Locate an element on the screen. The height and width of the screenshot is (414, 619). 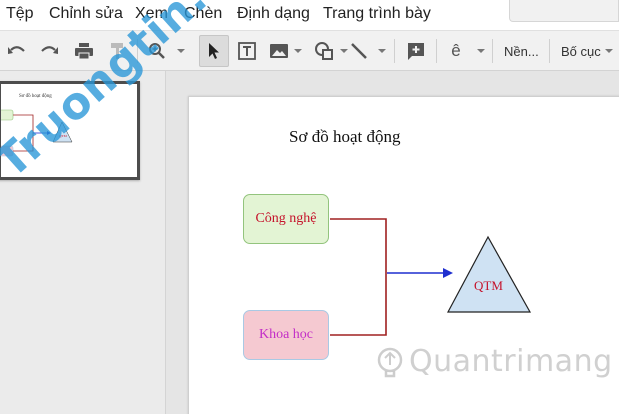
image-dropdown-caret is located at coordinates (298, 51).